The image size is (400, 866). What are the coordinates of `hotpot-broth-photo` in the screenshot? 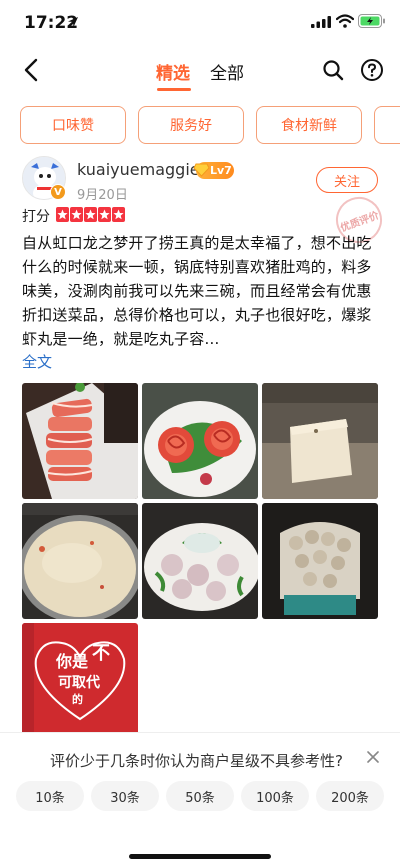 It's located at (80, 561).